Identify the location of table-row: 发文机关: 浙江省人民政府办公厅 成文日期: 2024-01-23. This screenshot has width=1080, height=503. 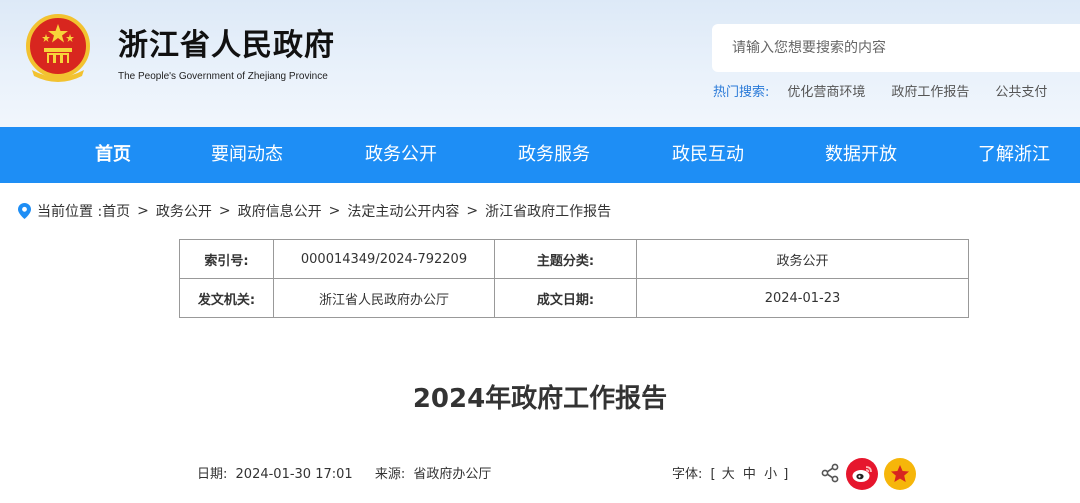
(574, 298).